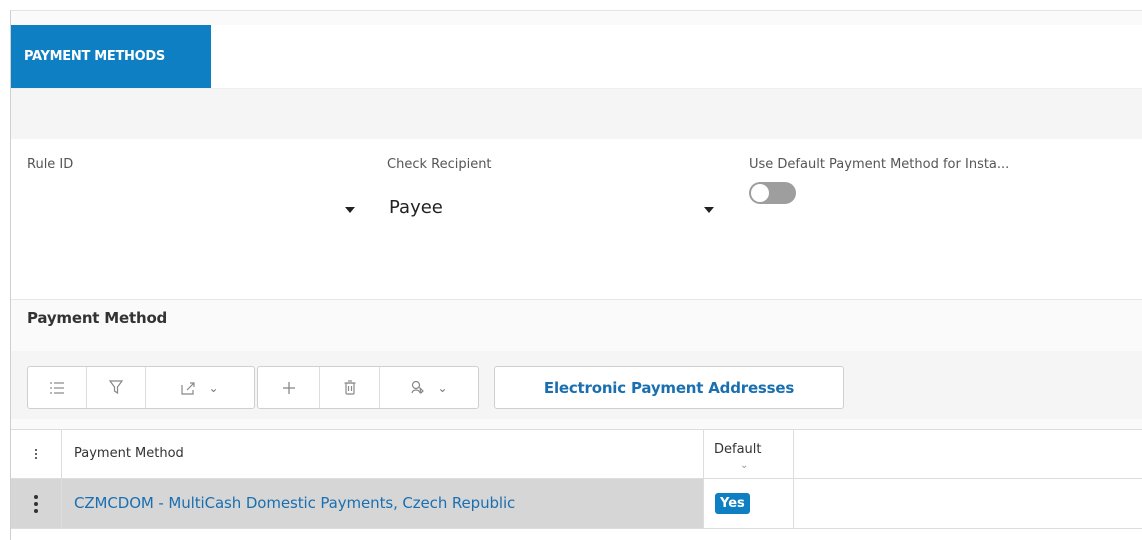 Image resolution: width=1142 pixels, height=540 pixels. I want to click on header-strip, so click(576, 114).